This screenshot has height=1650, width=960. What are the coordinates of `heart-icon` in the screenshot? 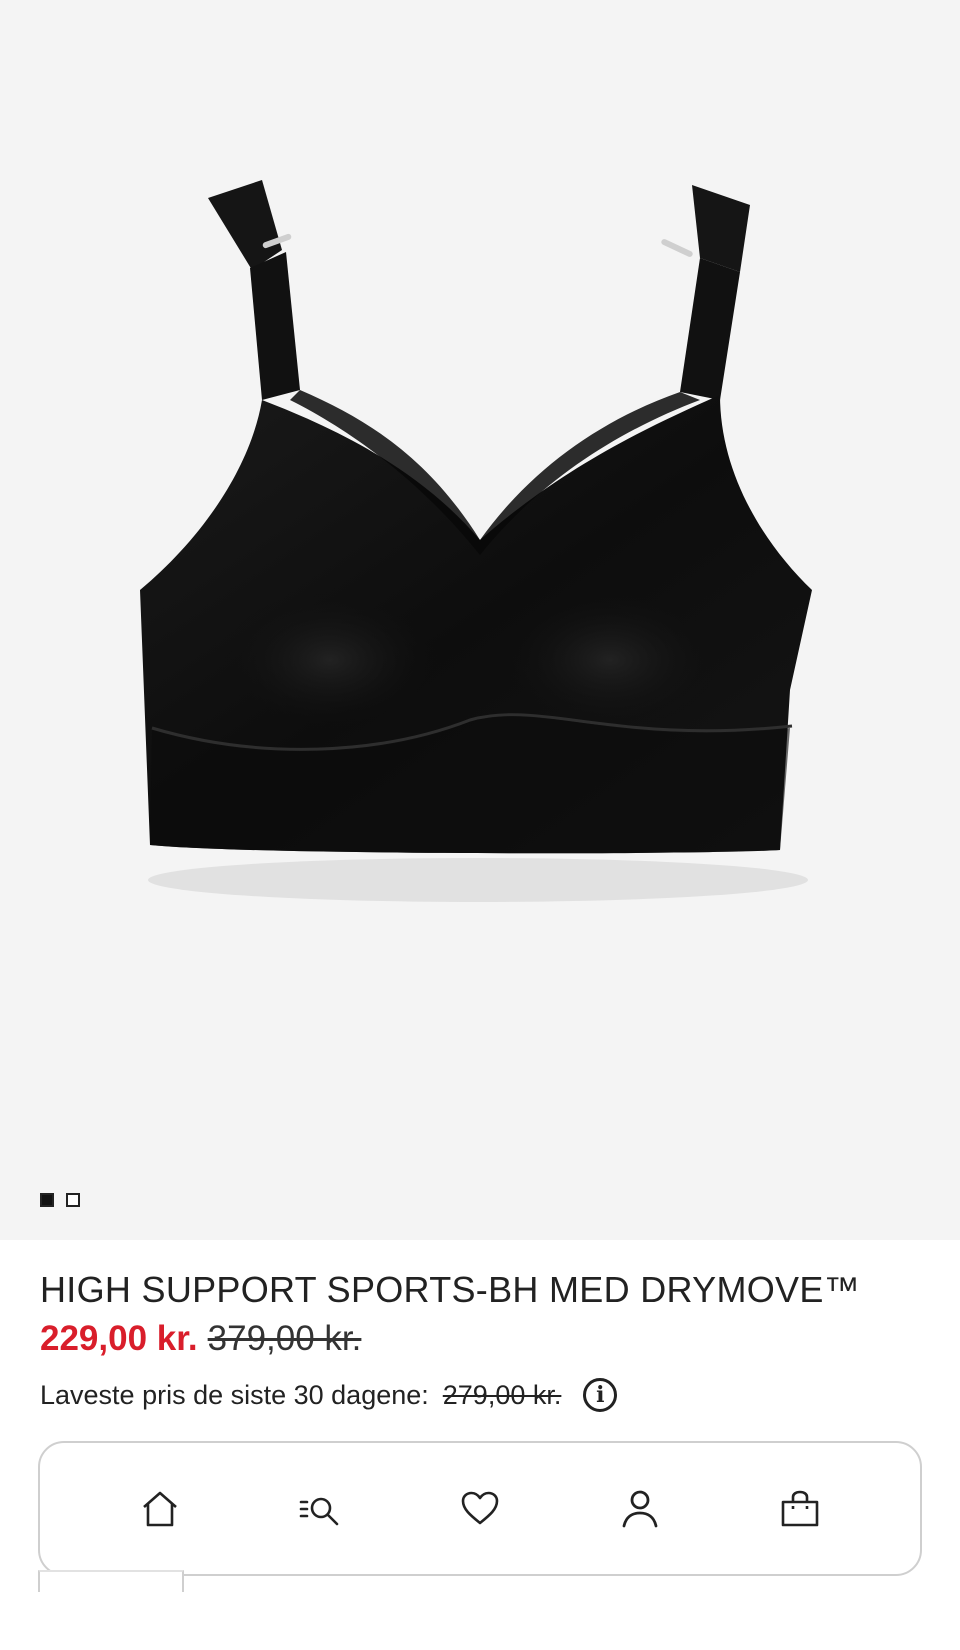 It's located at (480, 1507).